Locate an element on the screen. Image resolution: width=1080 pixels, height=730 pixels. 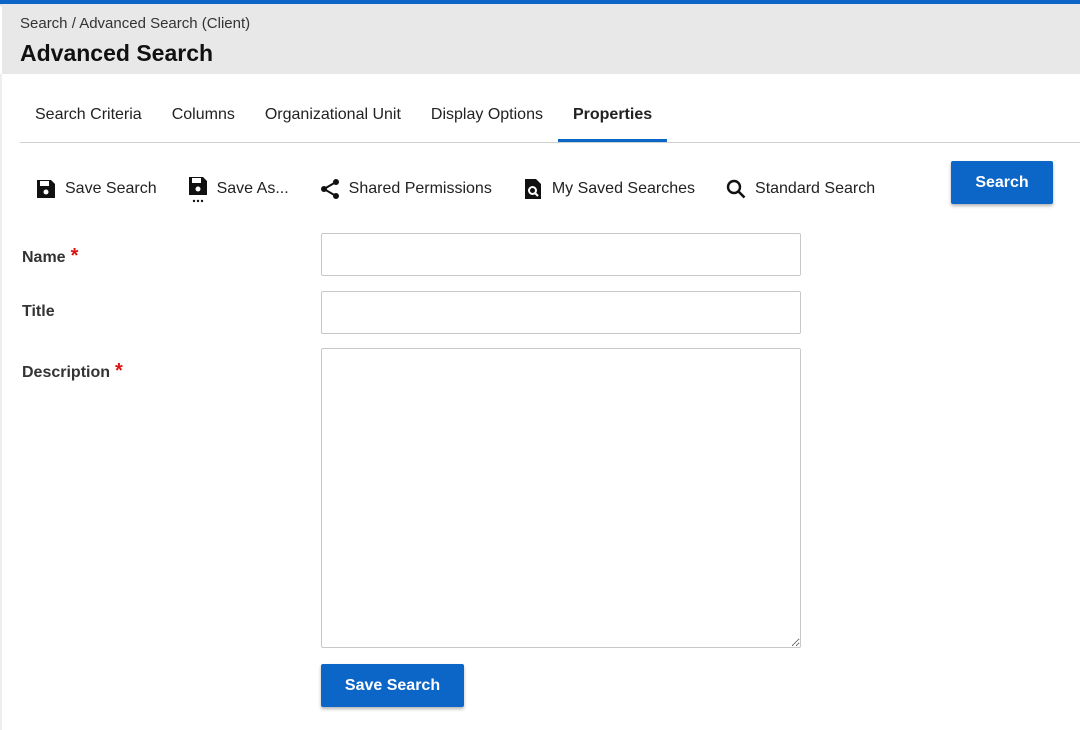
floppy-disk-icon is located at coordinates (46, 189).